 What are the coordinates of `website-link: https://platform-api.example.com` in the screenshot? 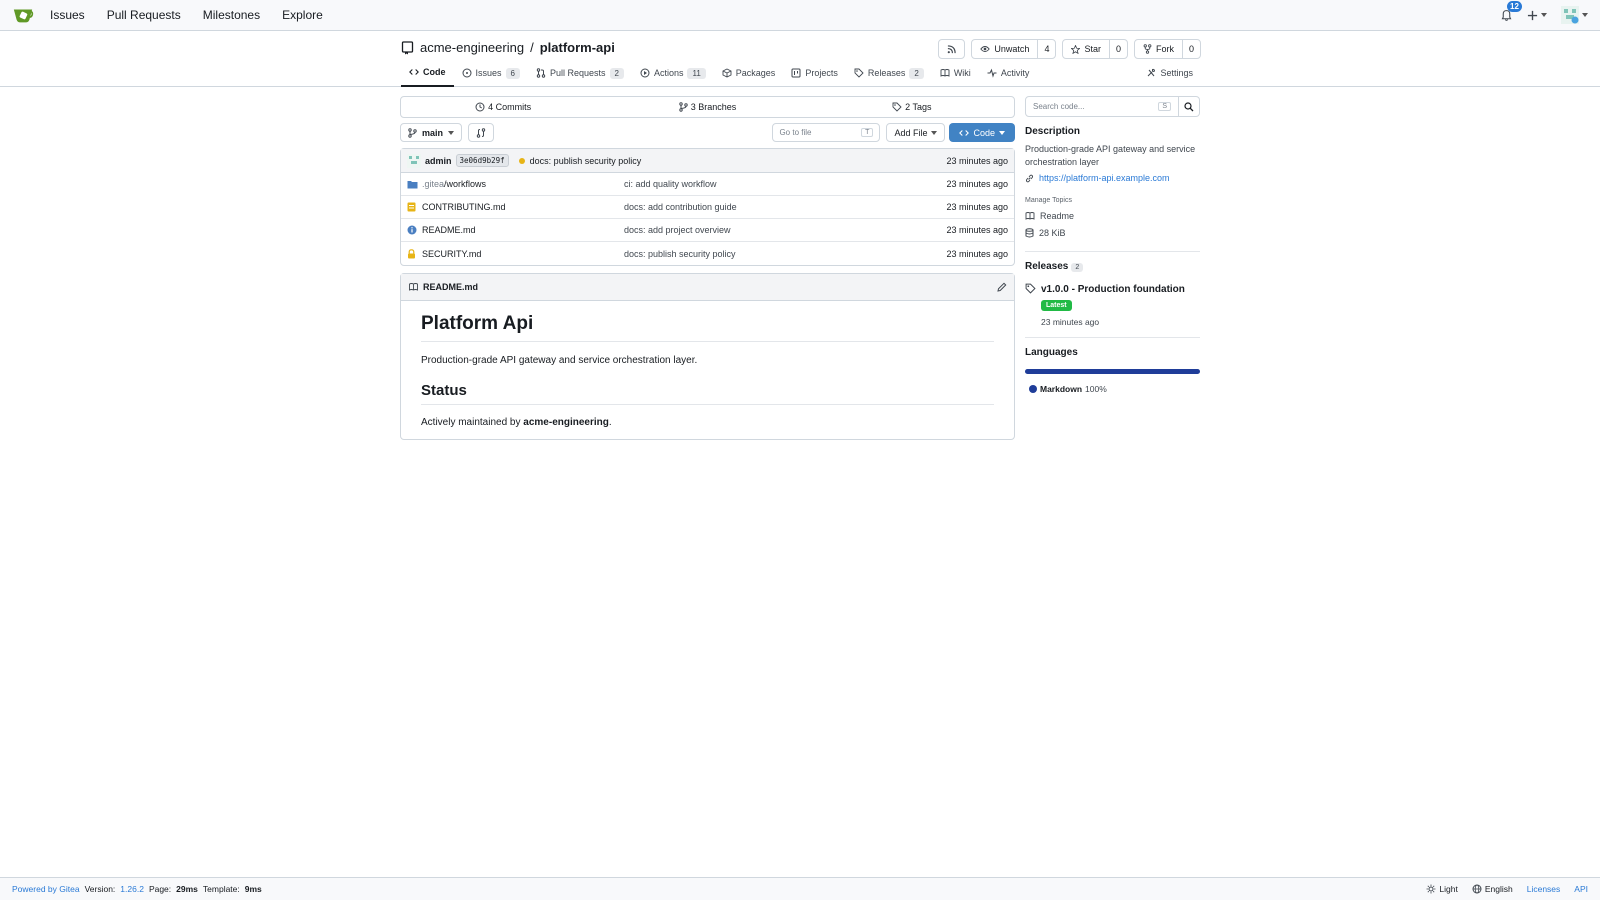 It's located at (1112, 178).